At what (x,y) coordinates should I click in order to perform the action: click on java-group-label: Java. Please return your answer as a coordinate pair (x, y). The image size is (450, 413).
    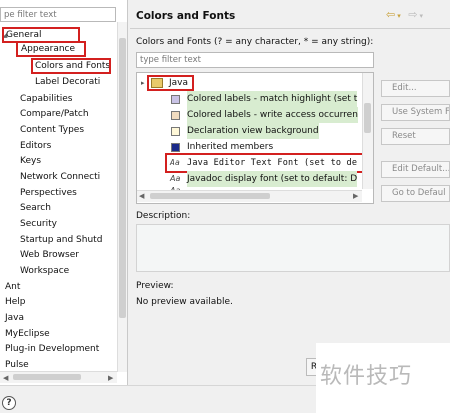
    Looking at the image, I should click on (170, 83).